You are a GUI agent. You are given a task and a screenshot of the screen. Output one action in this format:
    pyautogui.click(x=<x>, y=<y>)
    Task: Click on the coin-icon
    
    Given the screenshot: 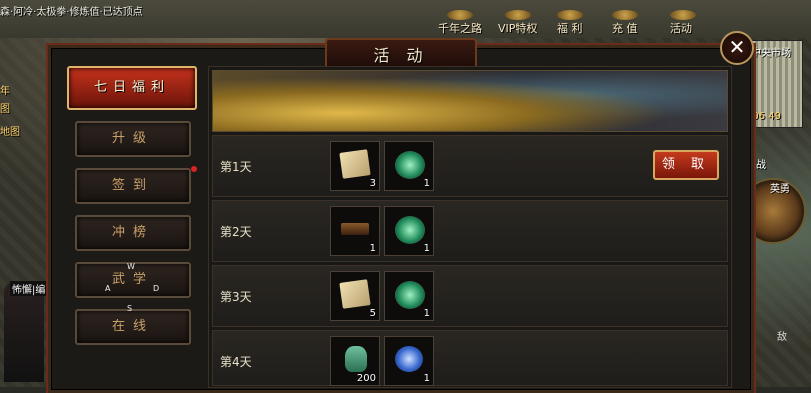 What is the action you would take?
    pyautogui.click(x=625, y=15)
    